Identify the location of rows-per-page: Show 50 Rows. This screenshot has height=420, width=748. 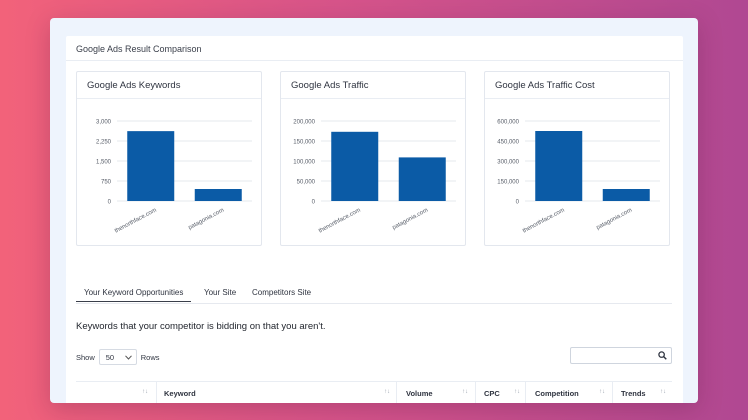
(118, 357).